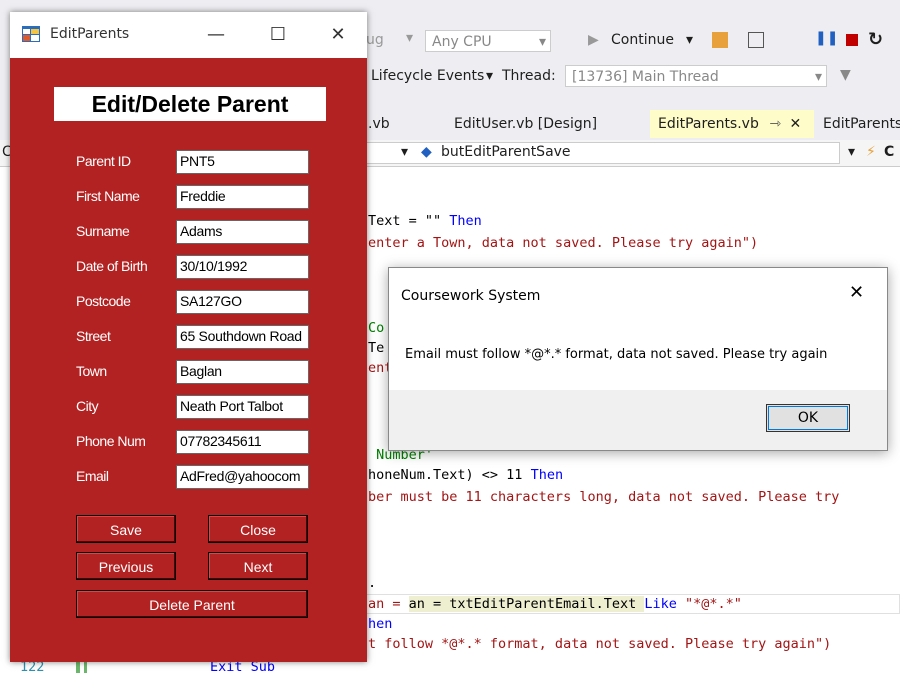 The image size is (900, 675). What do you see at coordinates (600, 153) in the screenshot?
I see `member-dropdown: ▾ ◆ butEditParentSave` at bounding box center [600, 153].